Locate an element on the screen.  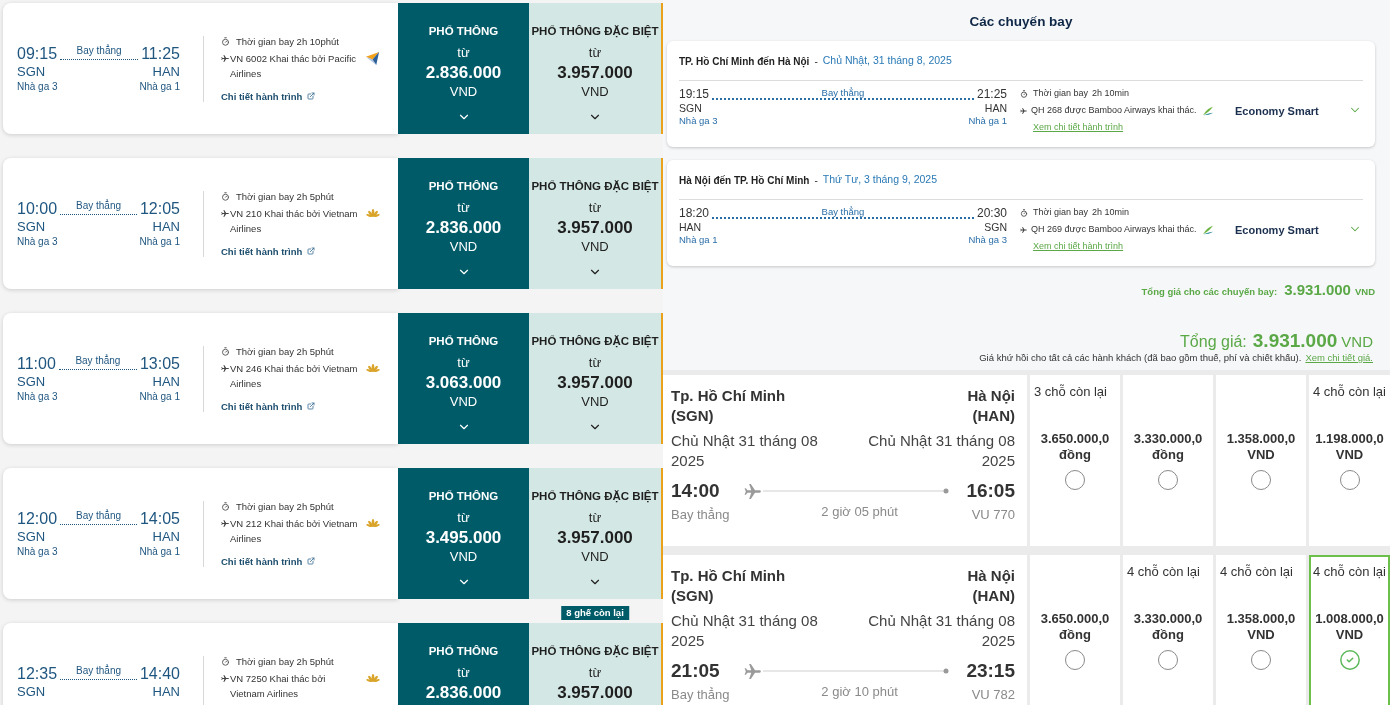
fare-price: 1.358.000,0 is located at coordinates (1261, 619).